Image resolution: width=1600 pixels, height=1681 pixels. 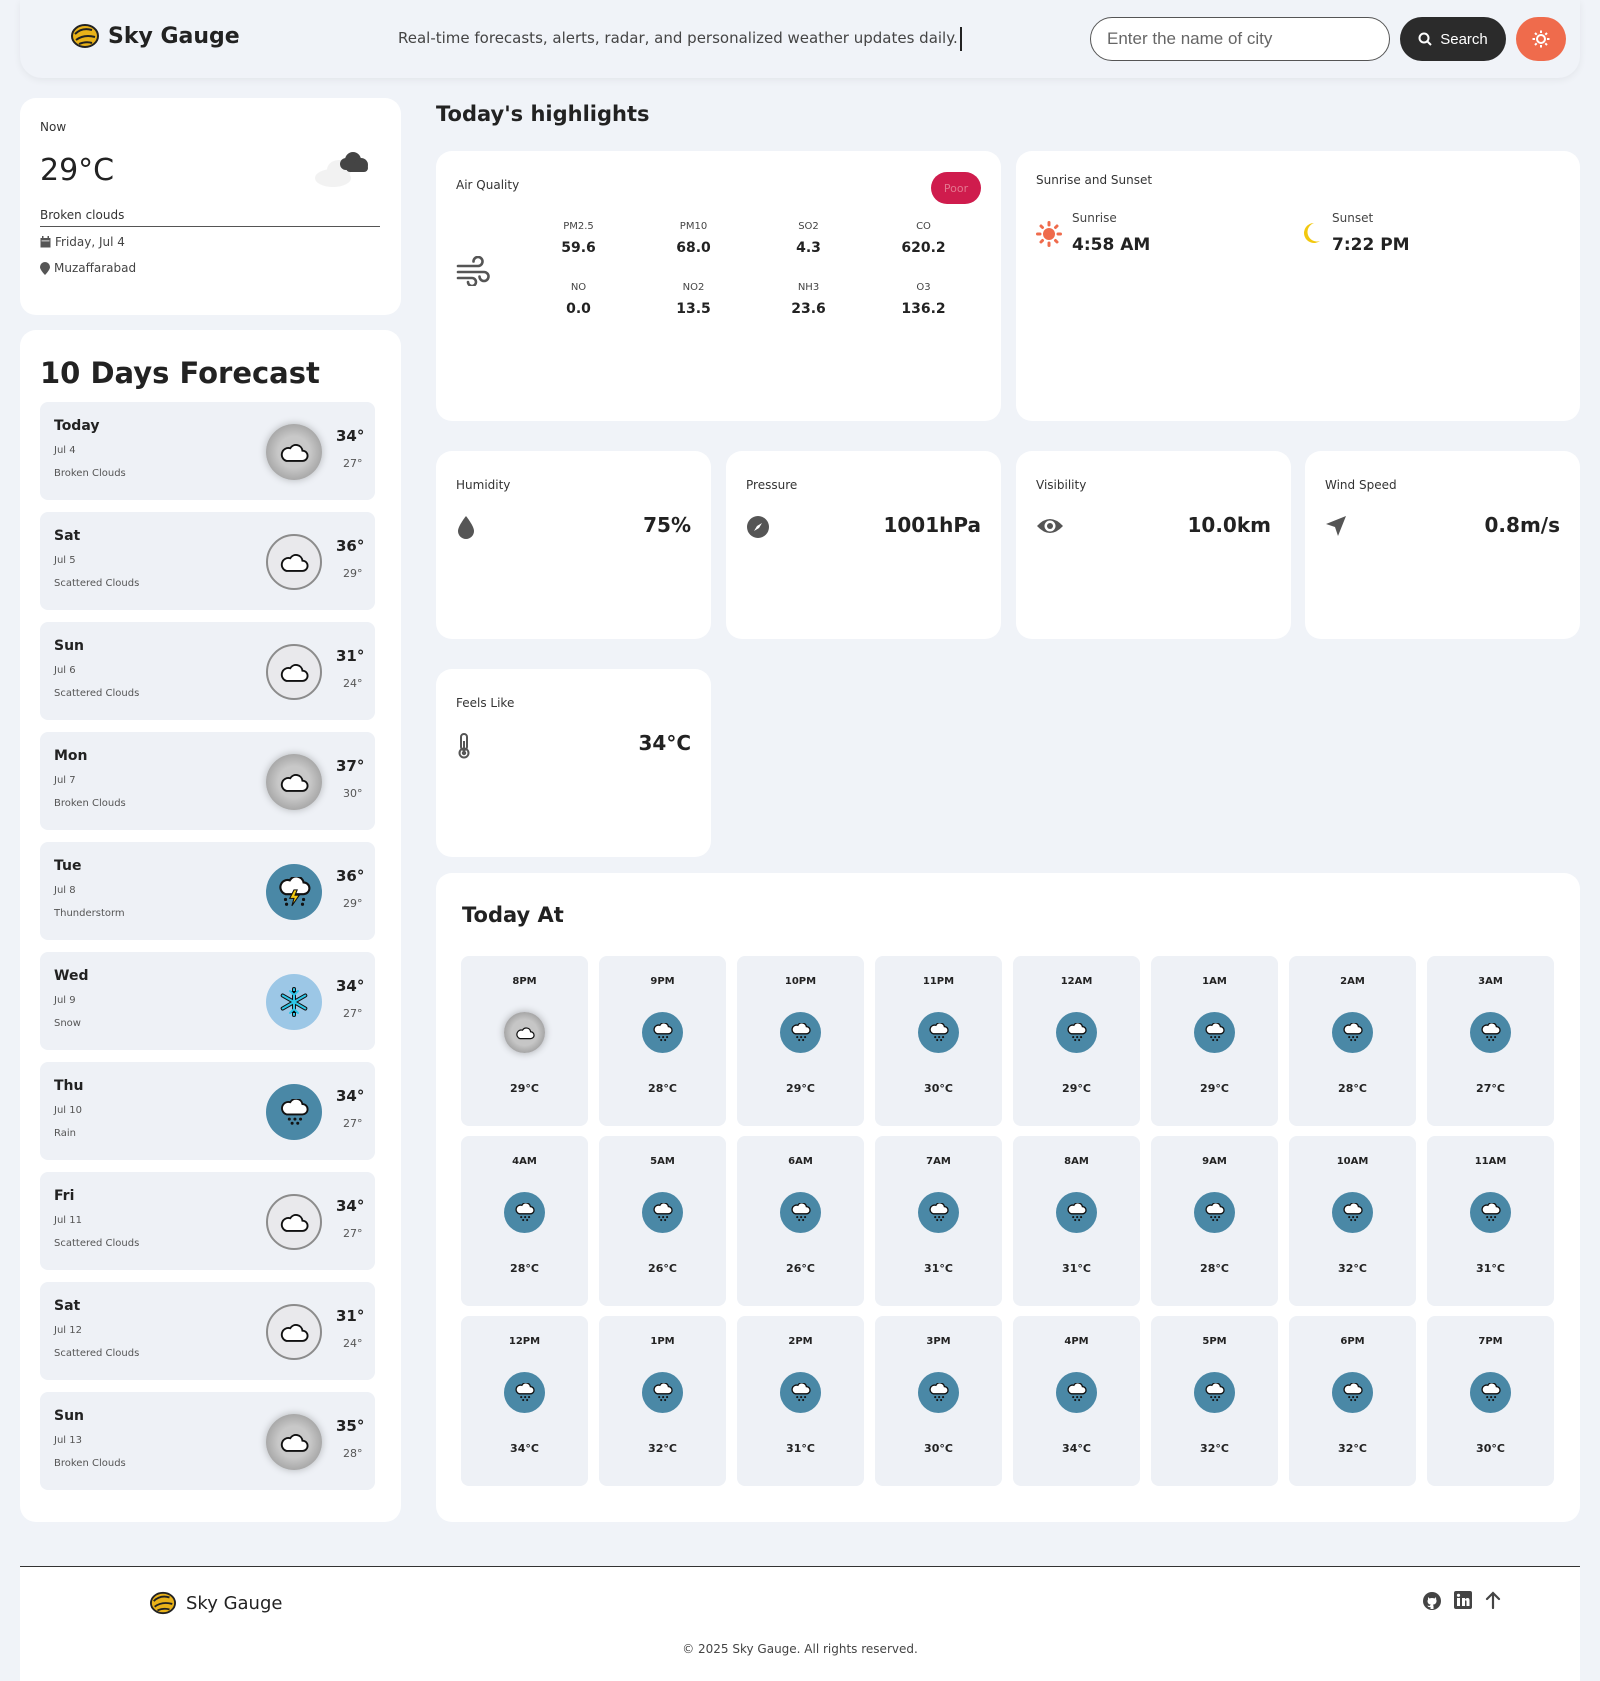 I want to click on calendar-icon, so click(x=45, y=242).